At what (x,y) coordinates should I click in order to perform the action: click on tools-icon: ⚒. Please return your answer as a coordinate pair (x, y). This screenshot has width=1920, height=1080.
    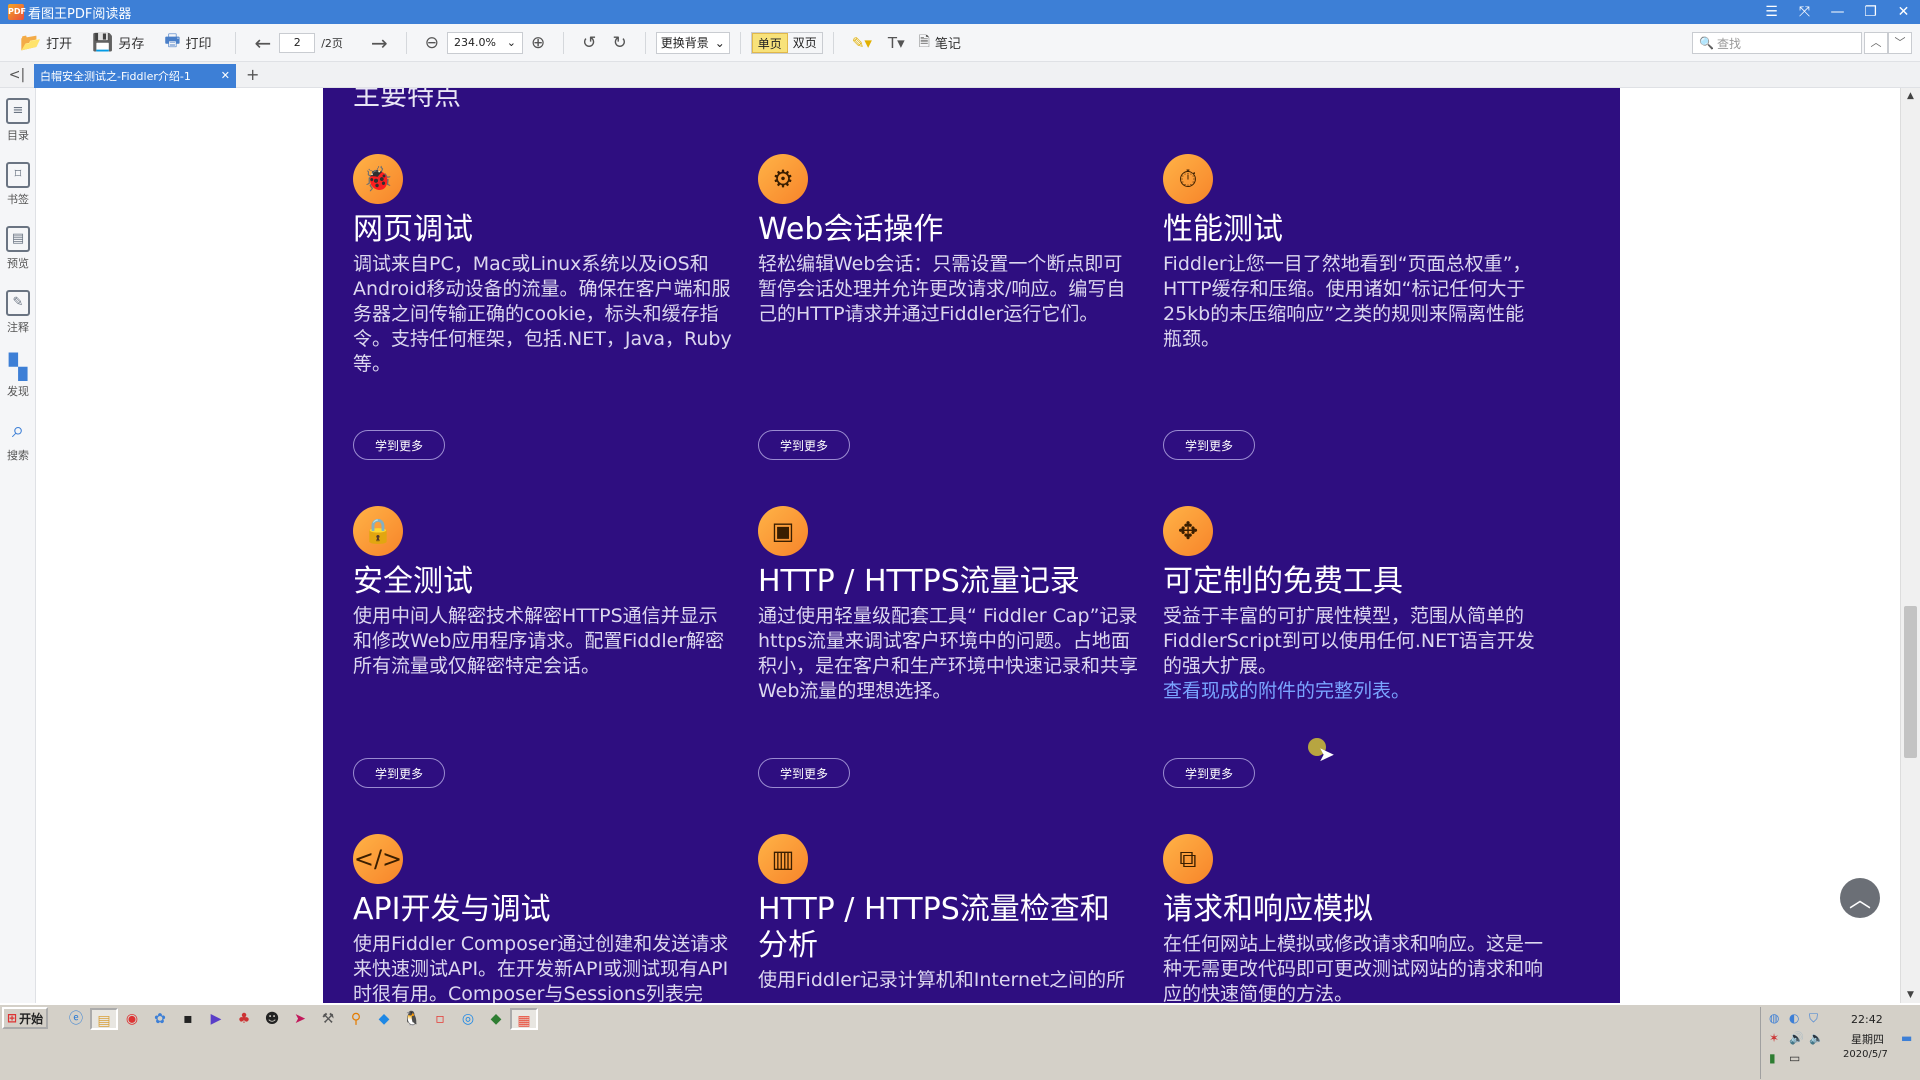
    Looking at the image, I should click on (328, 1019).